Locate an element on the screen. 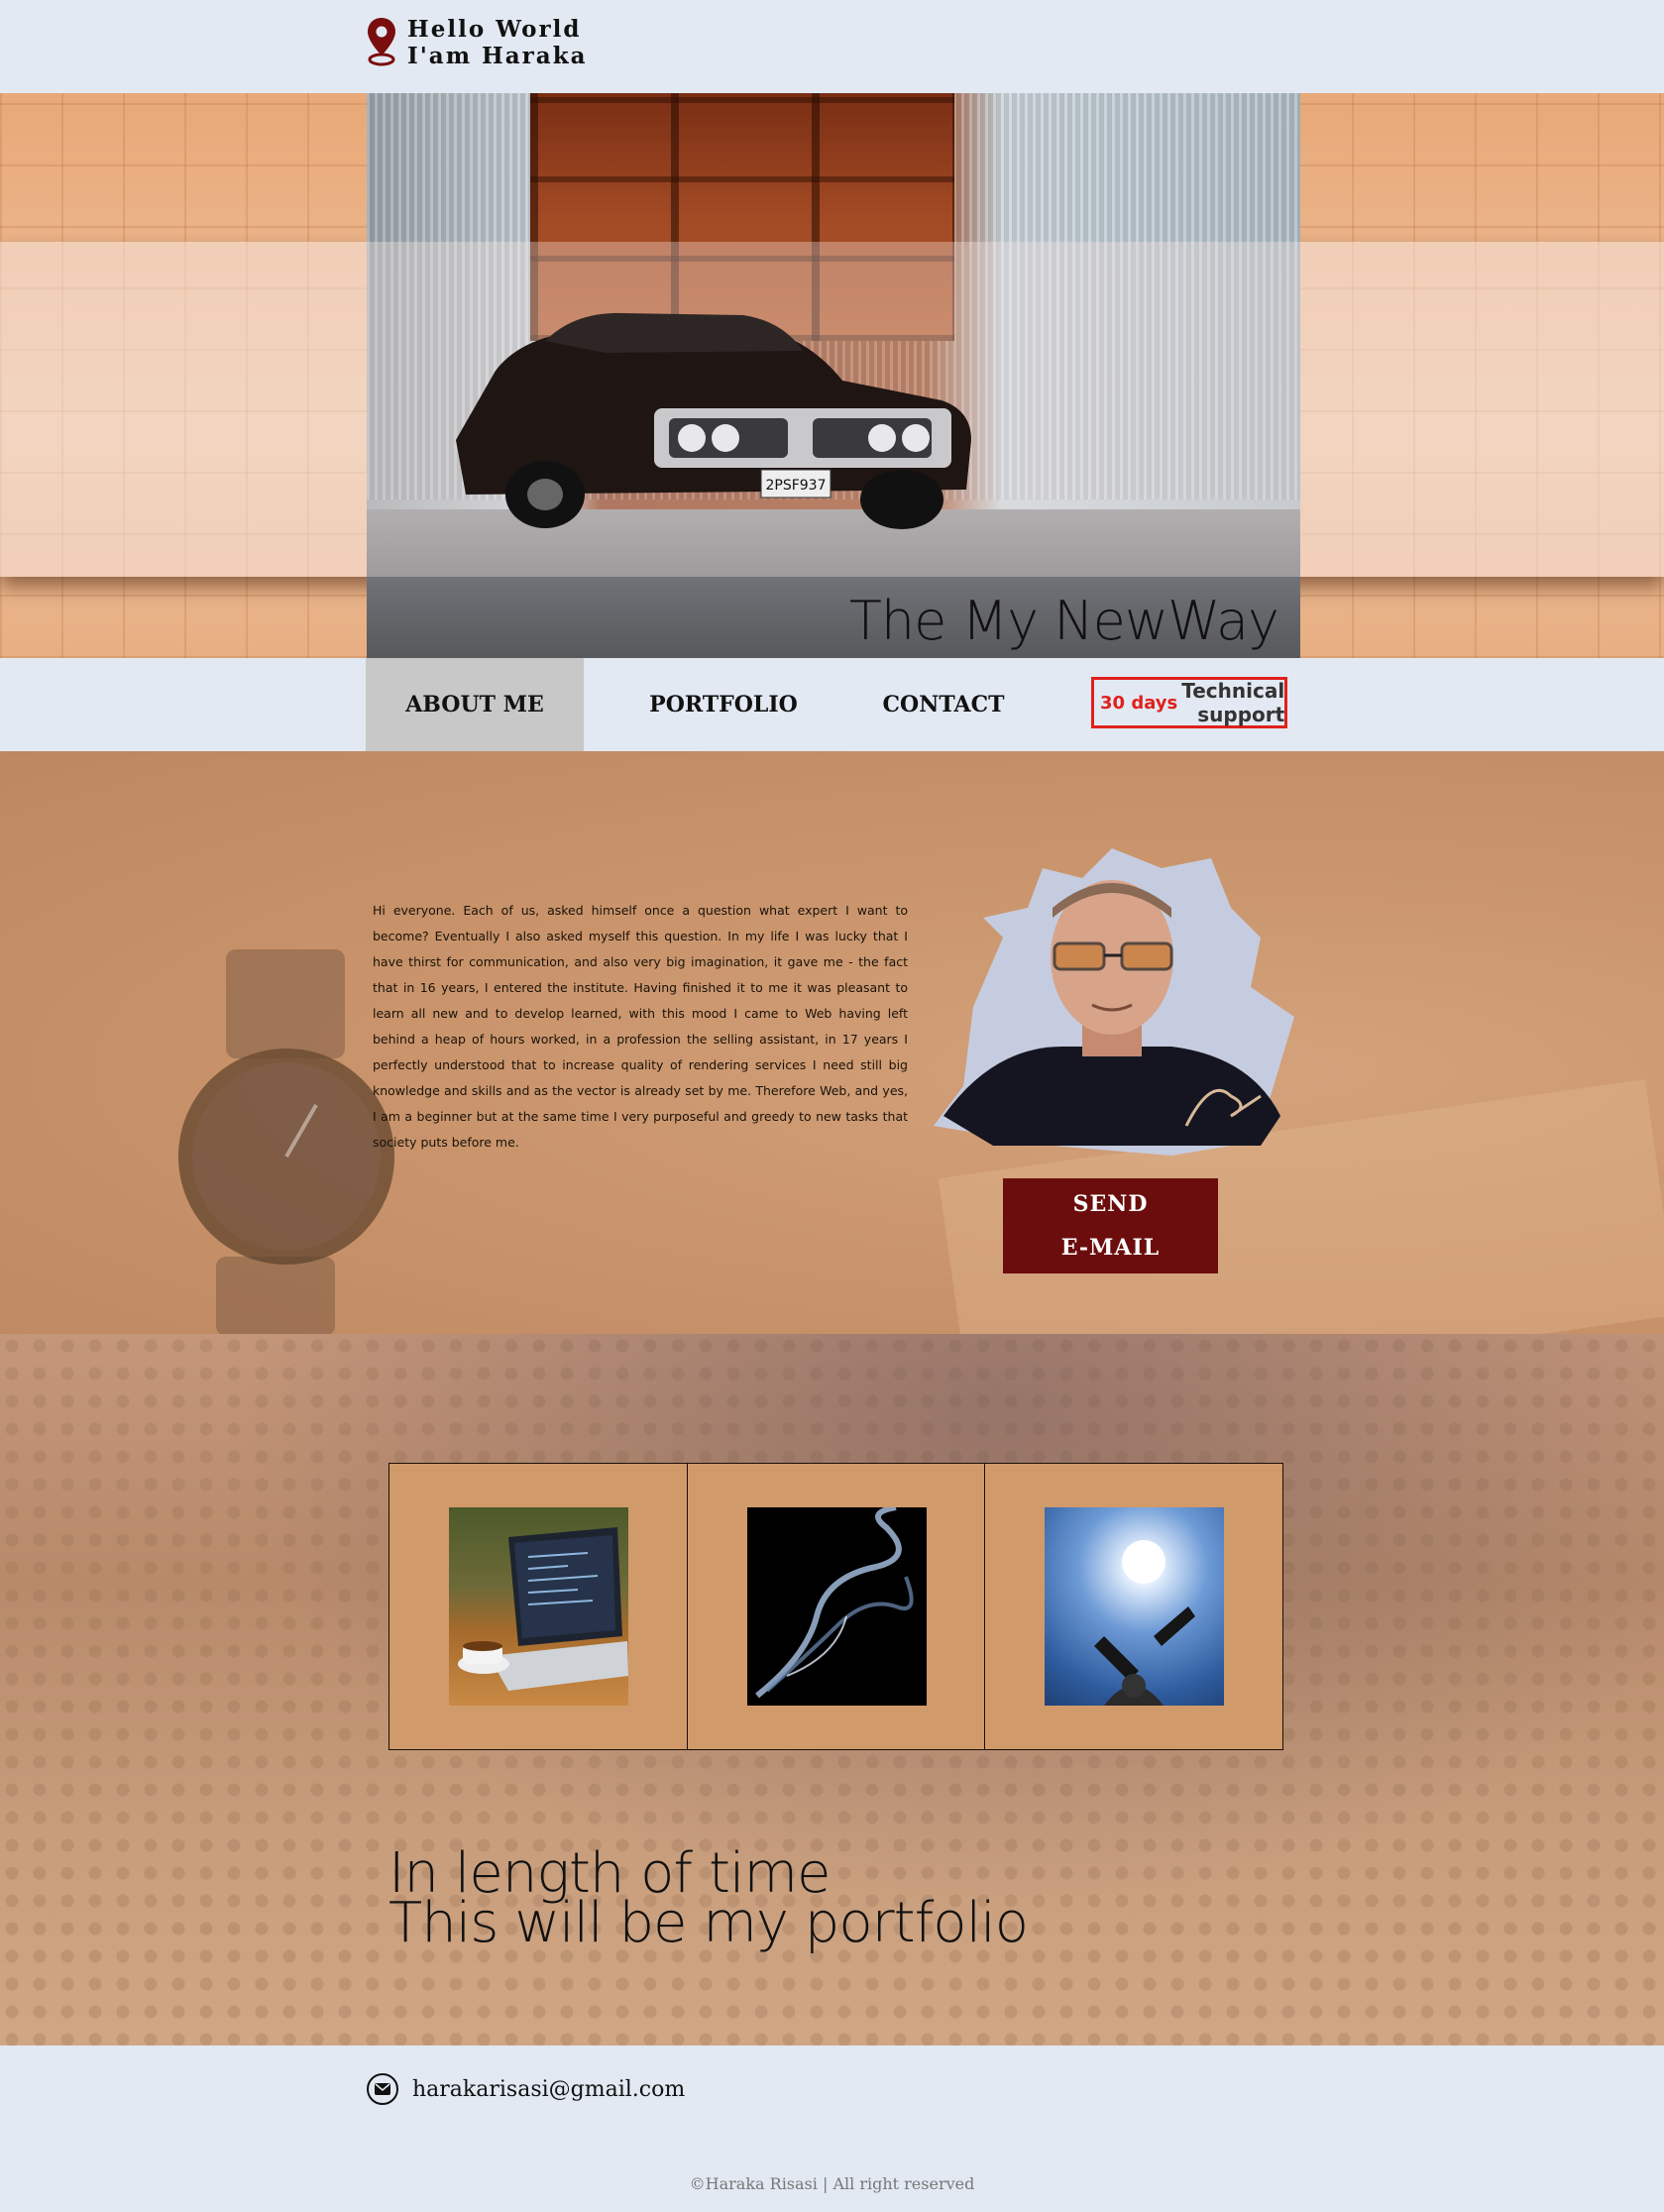 The width and height of the screenshot is (1664, 2212). nav-about-me: ABOUT ME is located at coordinates (475, 704).